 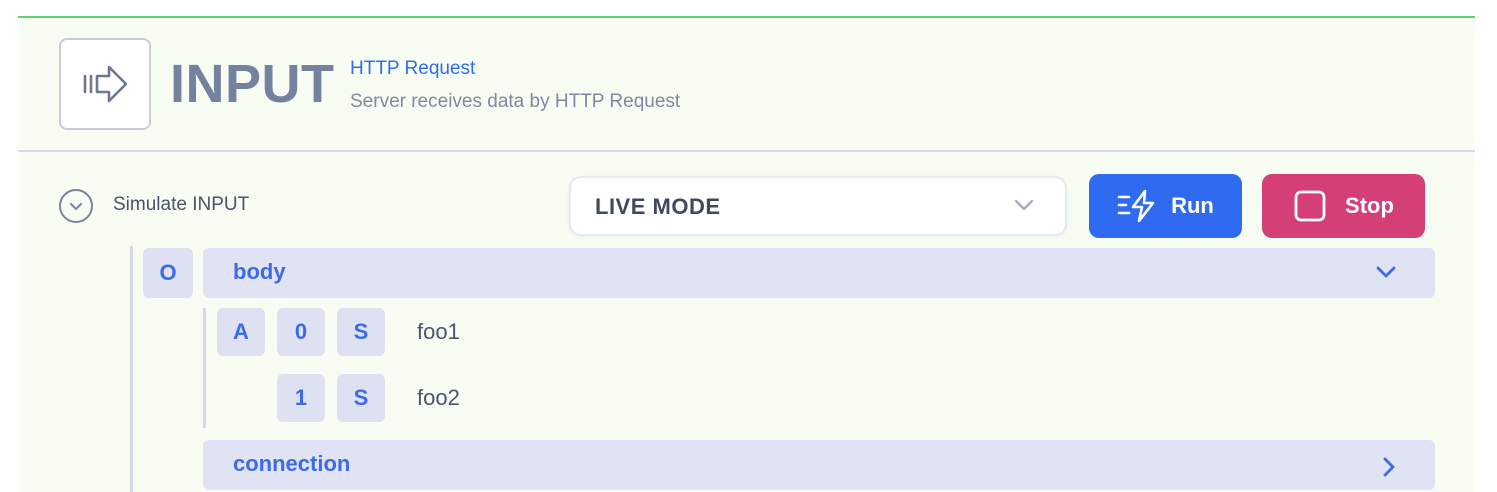 I want to click on node-subtitle: HTTP Request, so click(x=413, y=68).